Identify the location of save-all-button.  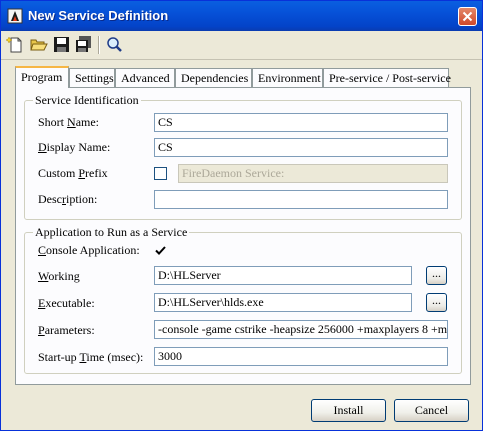
(83, 44).